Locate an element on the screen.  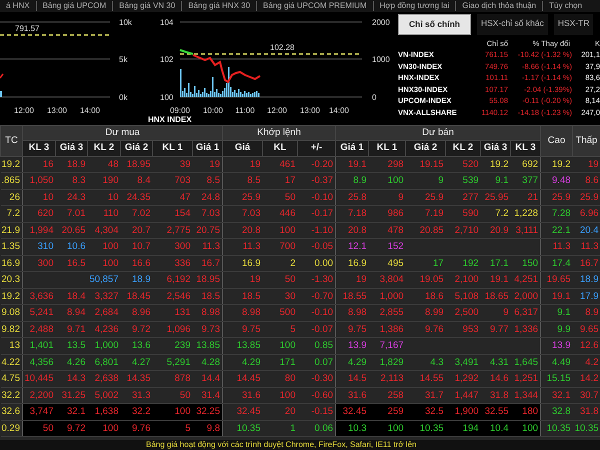
table-cell: 50 is located at coordinates (48, 428).